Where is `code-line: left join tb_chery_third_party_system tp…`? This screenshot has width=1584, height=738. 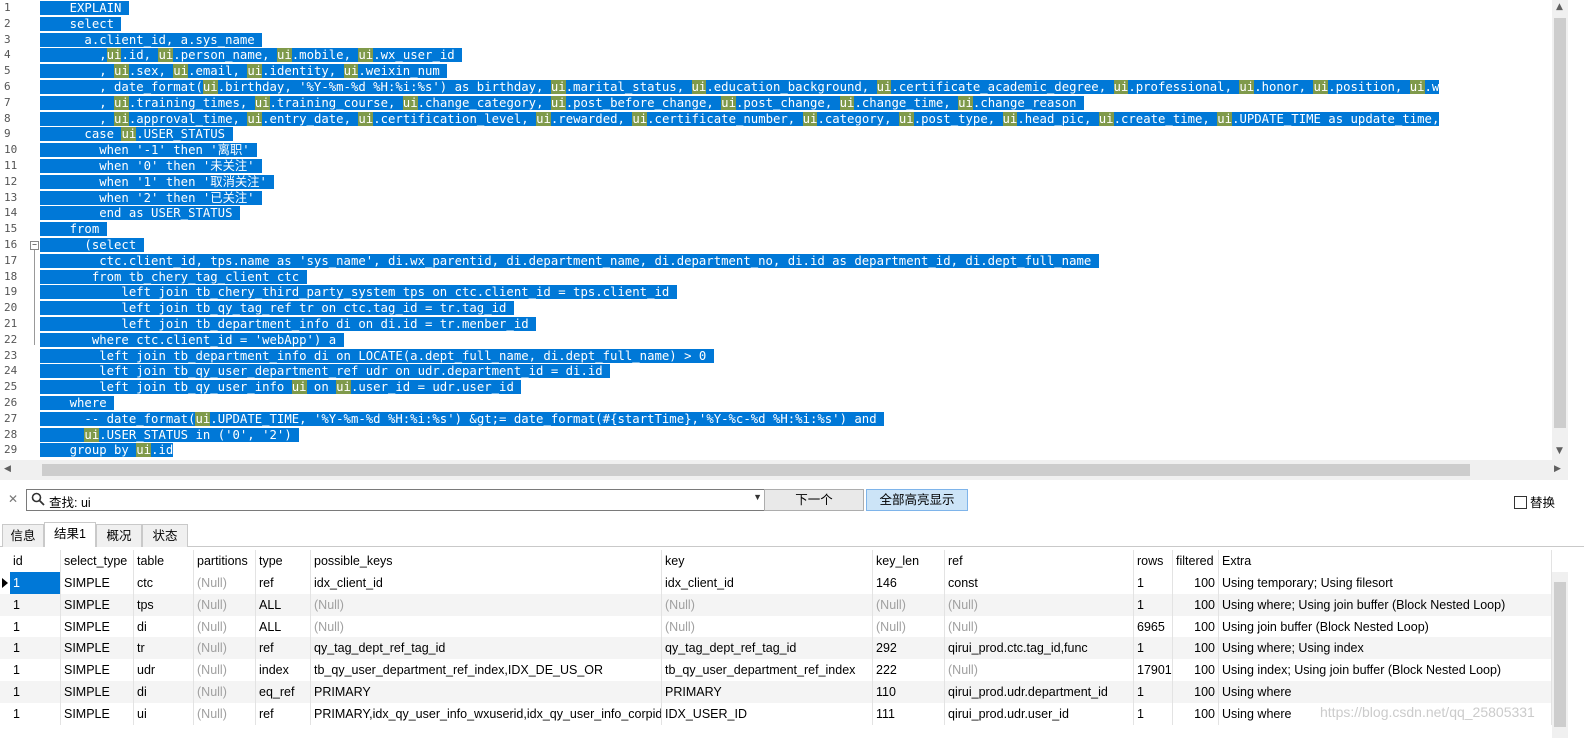 code-line: left join tb_chery_third_party_system tp… is located at coordinates (358, 292).